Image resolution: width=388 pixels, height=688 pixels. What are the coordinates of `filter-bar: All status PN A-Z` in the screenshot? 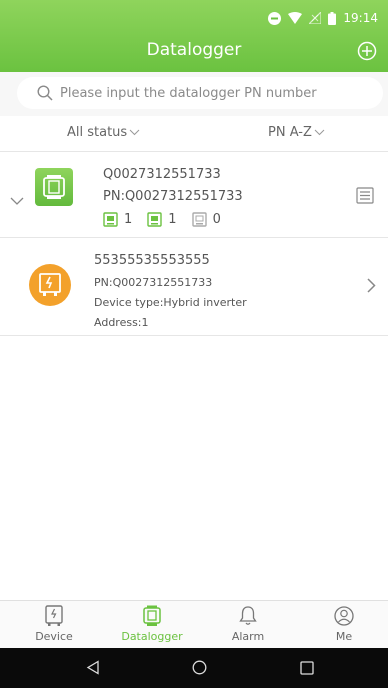 It's located at (194, 134).